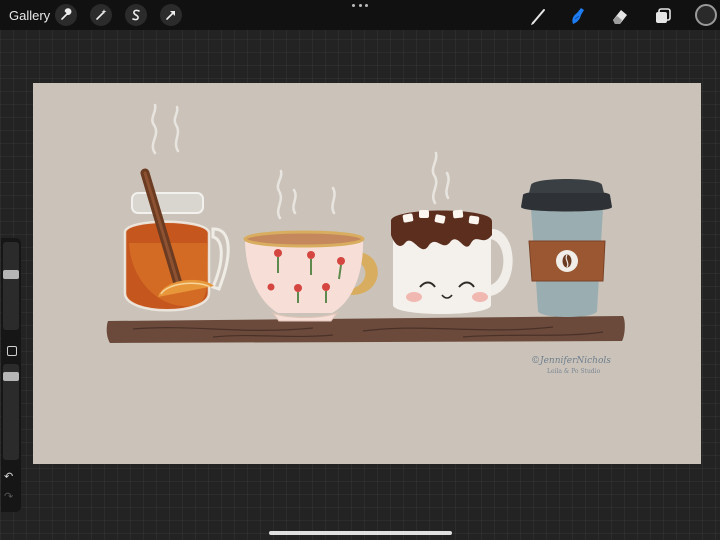  What do you see at coordinates (66, 15) in the screenshot?
I see `wrench-icon` at bounding box center [66, 15].